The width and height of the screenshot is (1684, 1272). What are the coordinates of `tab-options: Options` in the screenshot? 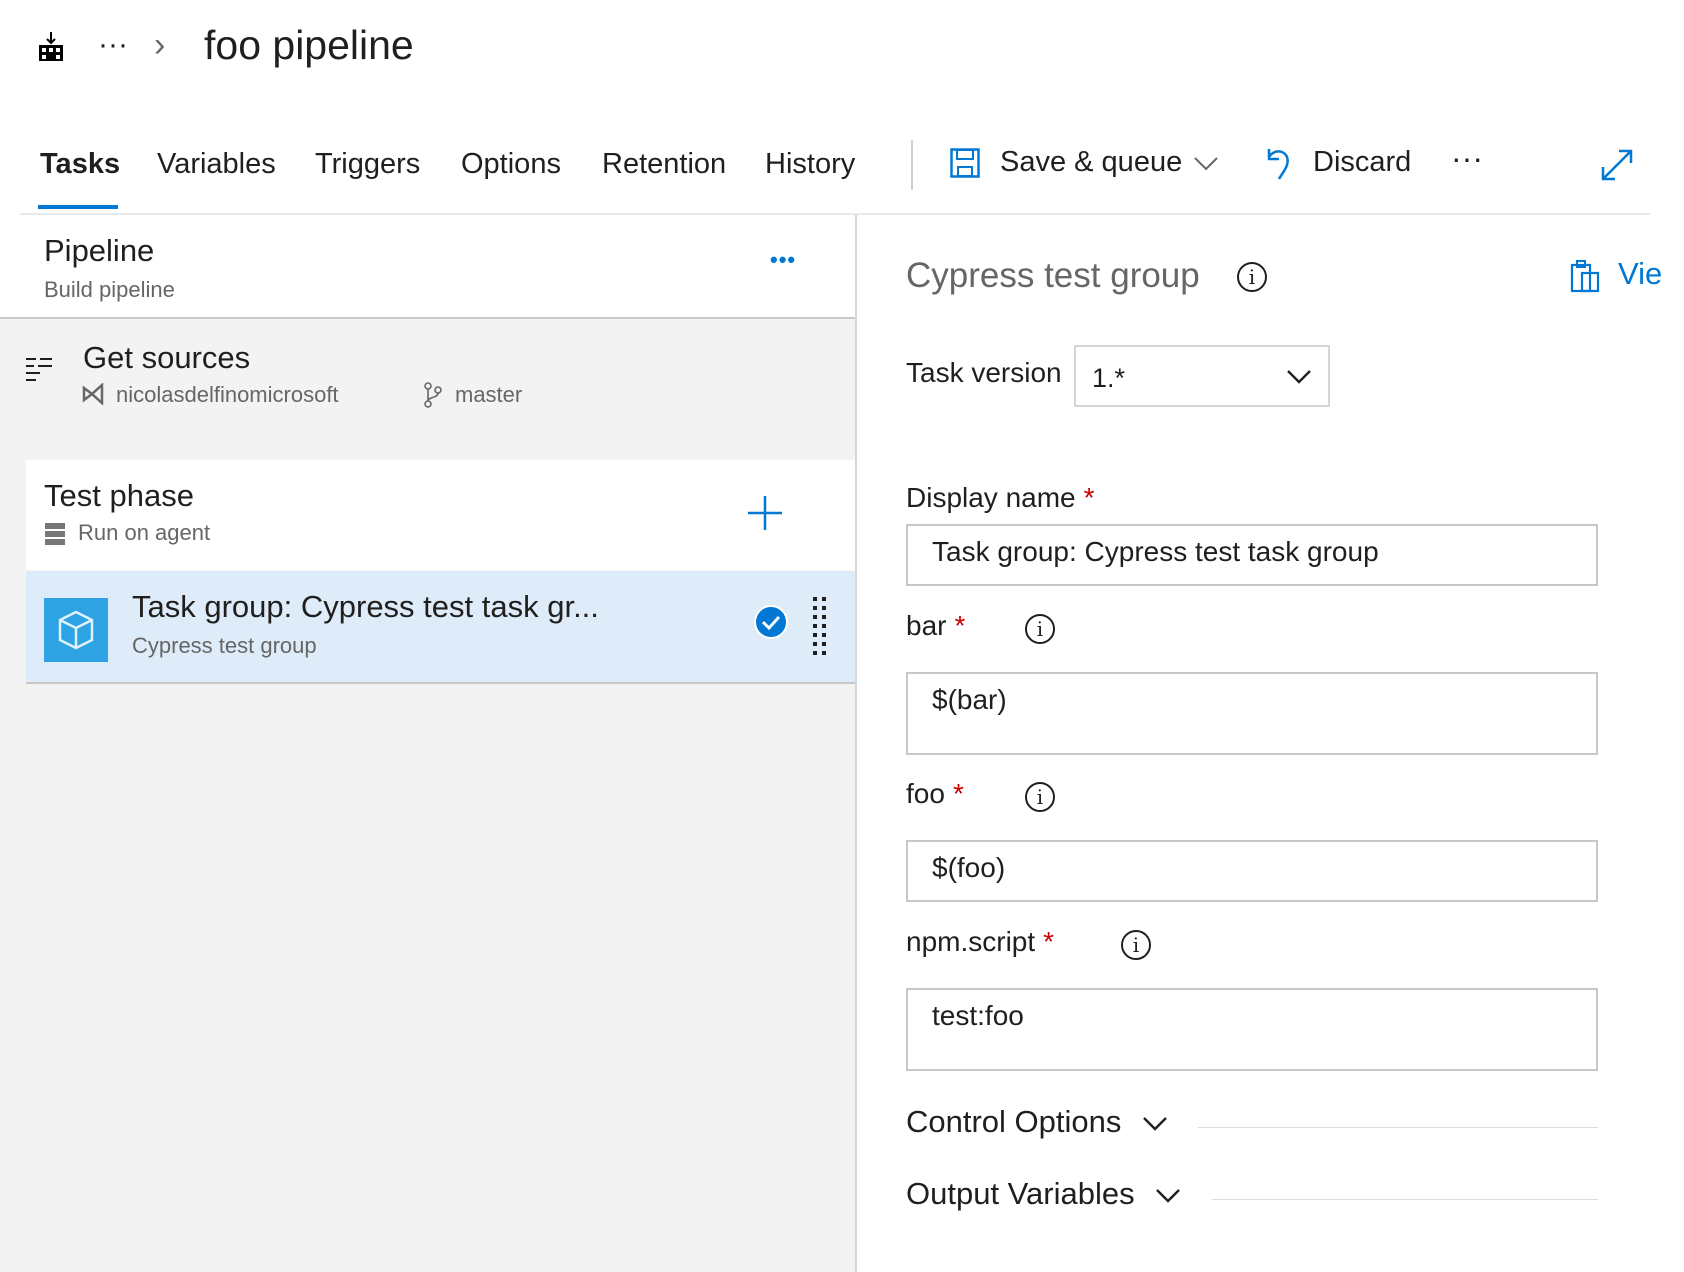 It's located at (511, 164).